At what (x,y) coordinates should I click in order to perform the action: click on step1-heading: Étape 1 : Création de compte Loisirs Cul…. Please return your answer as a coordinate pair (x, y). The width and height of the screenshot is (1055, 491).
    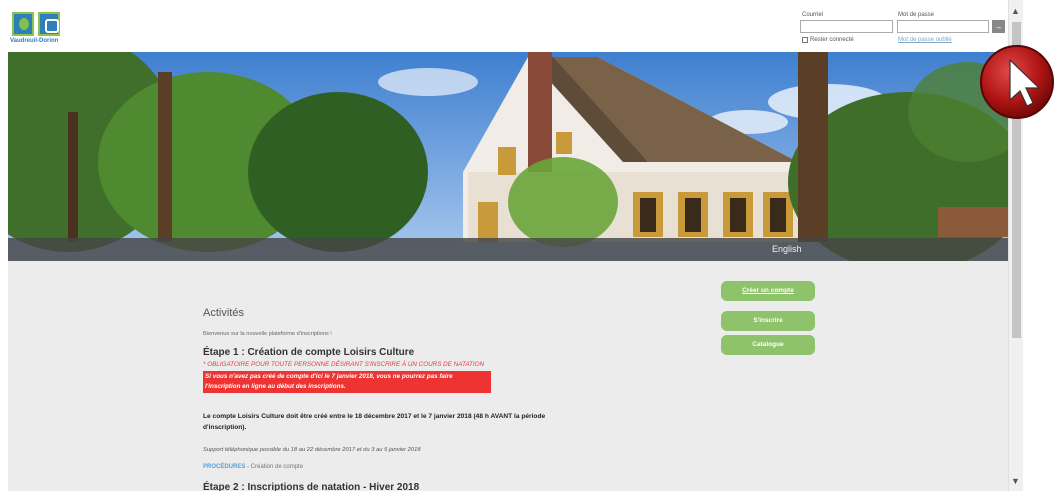
    Looking at the image, I should click on (309, 352).